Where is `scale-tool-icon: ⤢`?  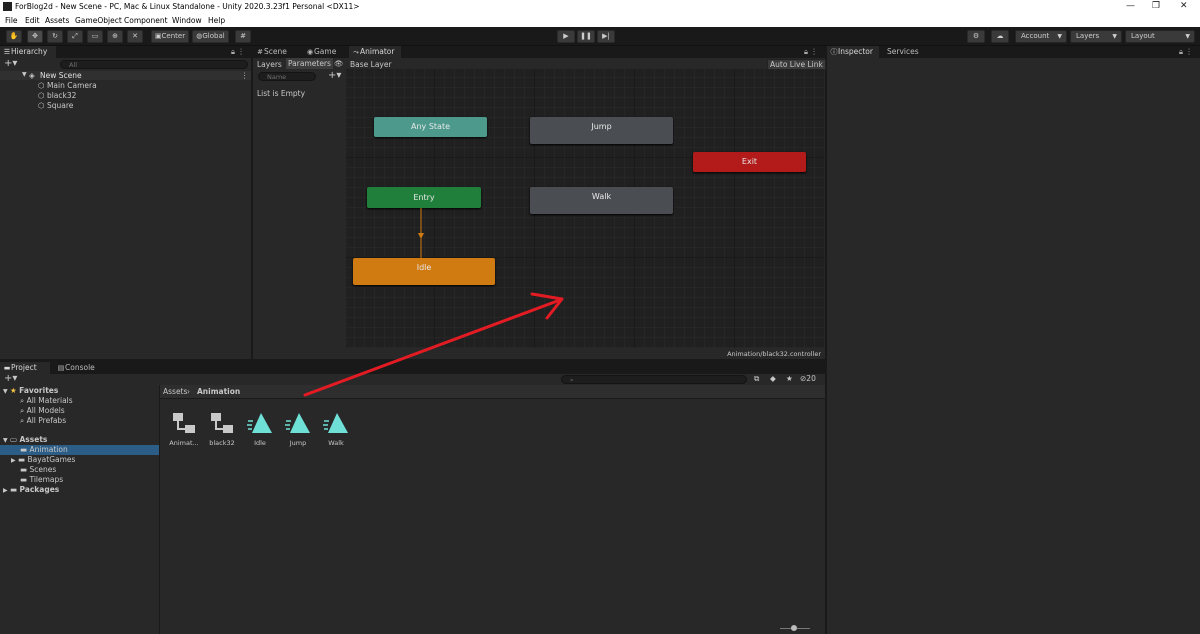 scale-tool-icon: ⤢ is located at coordinates (75, 36).